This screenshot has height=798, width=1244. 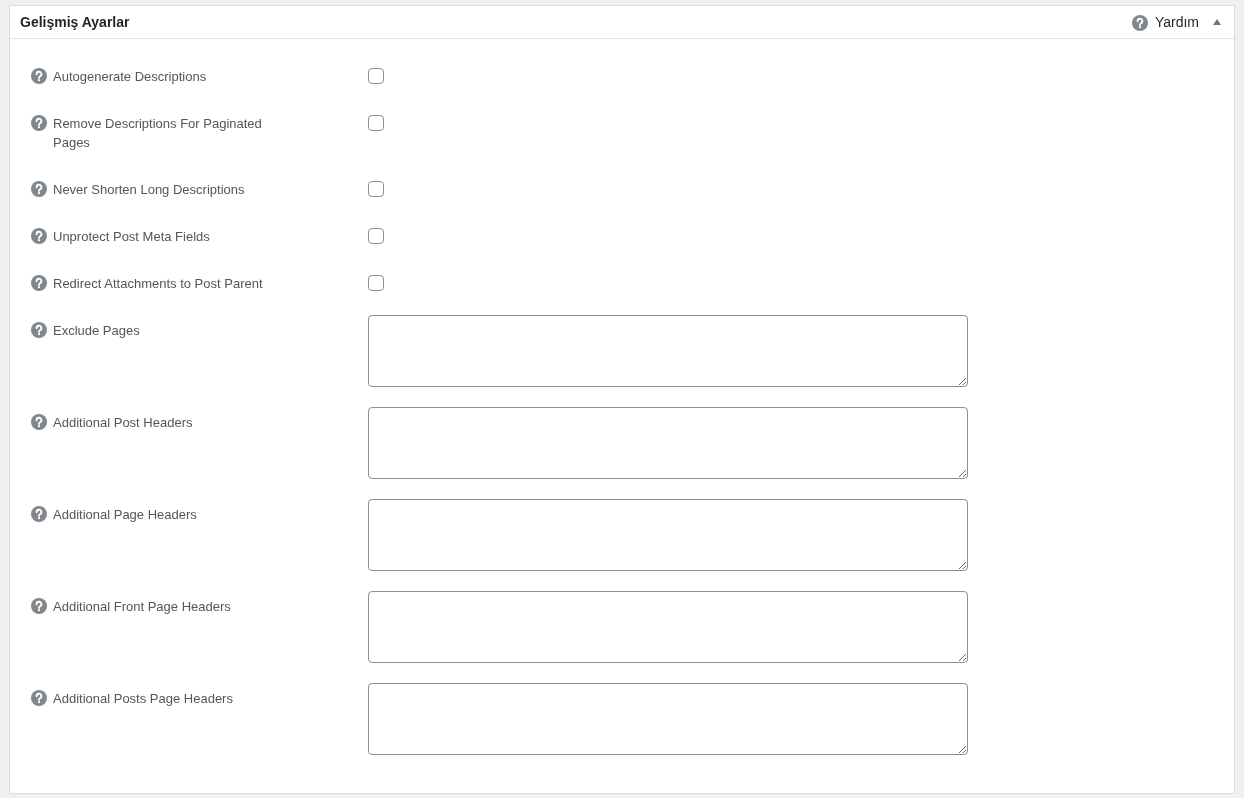 What do you see at coordinates (149, 190) in the screenshot?
I see `setting-label: Never Shorten Long Descriptions` at bounding box center [149, 190].